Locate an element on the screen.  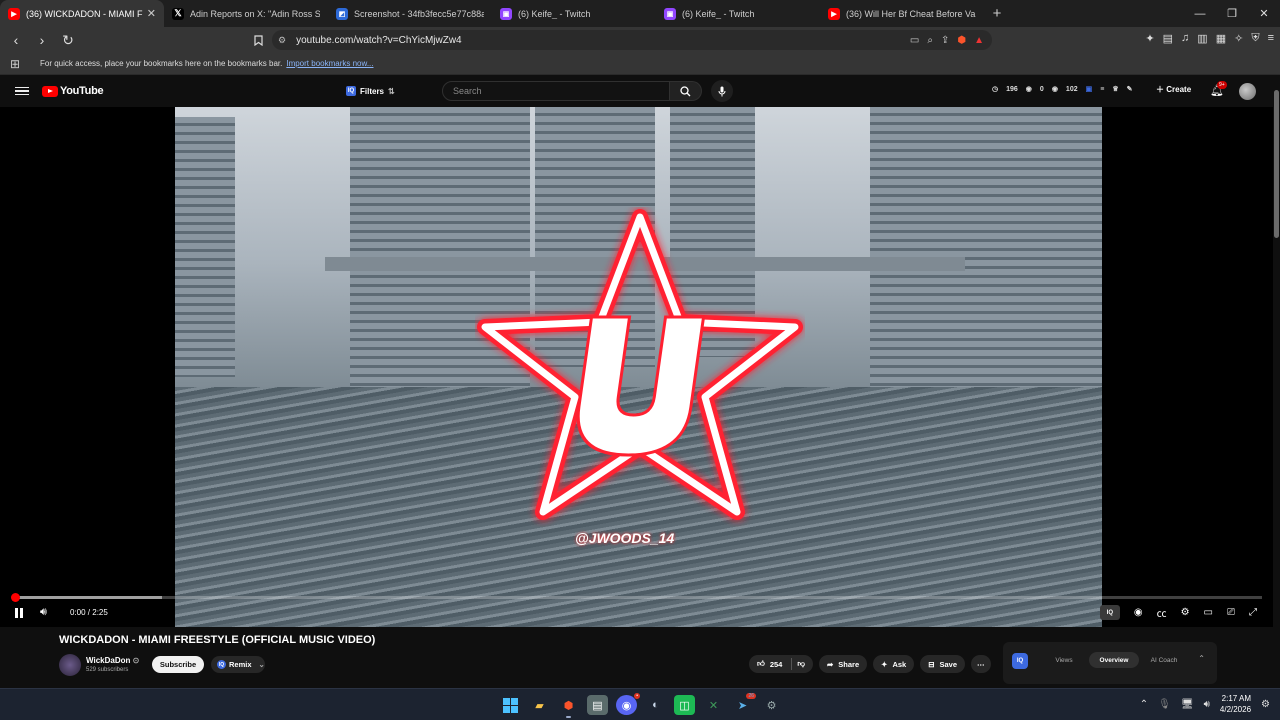
store-icon: ▤ is located at coordinates (597, 705).